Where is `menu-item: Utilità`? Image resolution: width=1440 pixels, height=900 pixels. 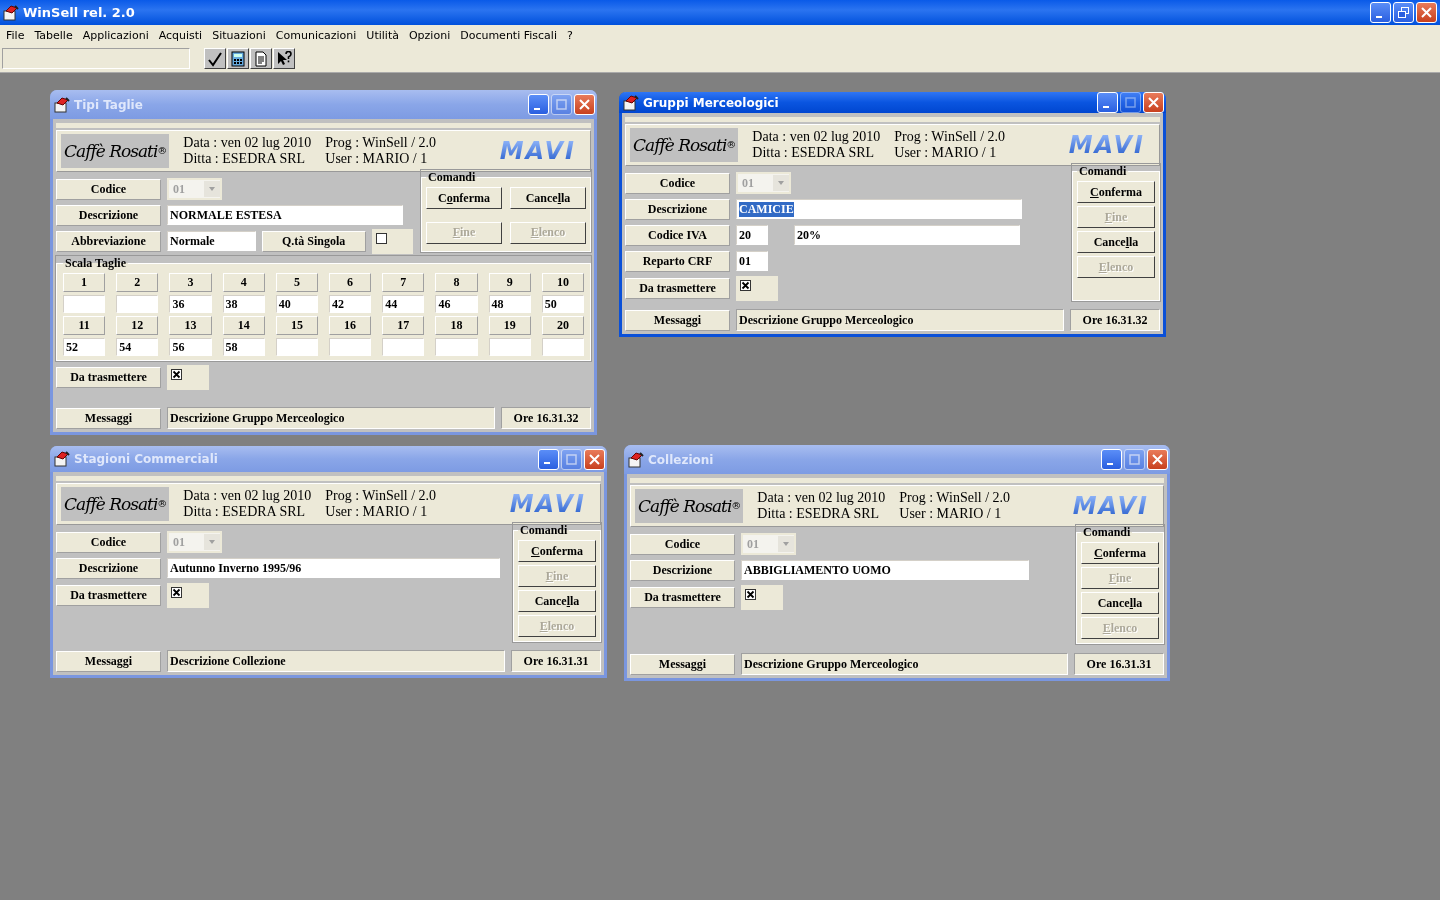
menu-item: Utilità is located at coordinates (382, 35).